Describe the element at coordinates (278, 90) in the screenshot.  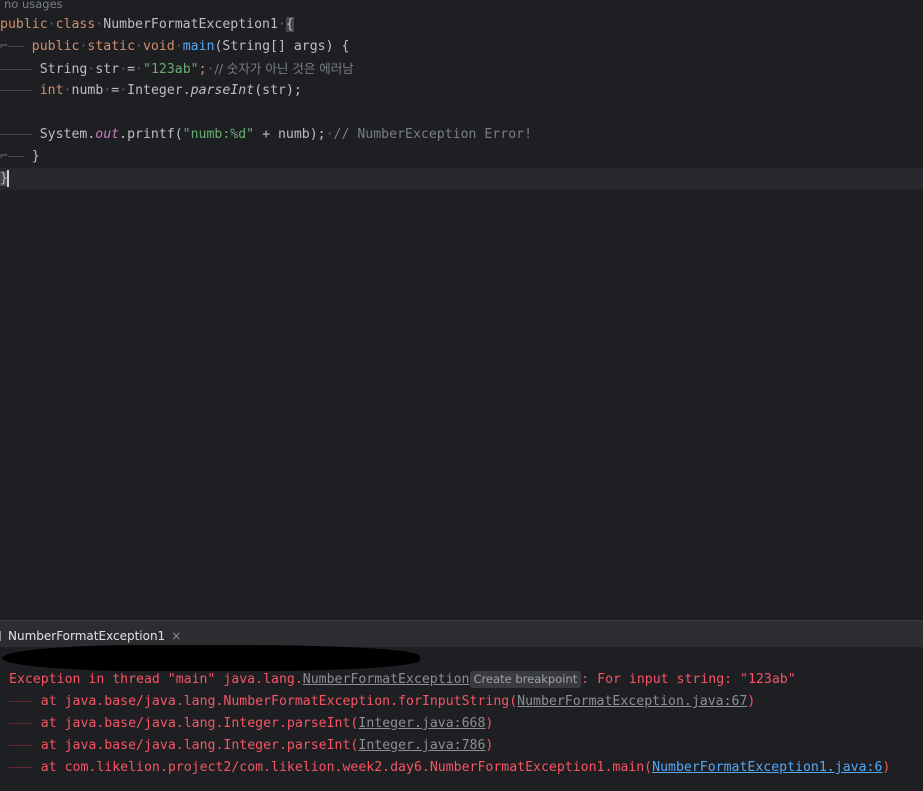
I see `args: (str);` at that location.